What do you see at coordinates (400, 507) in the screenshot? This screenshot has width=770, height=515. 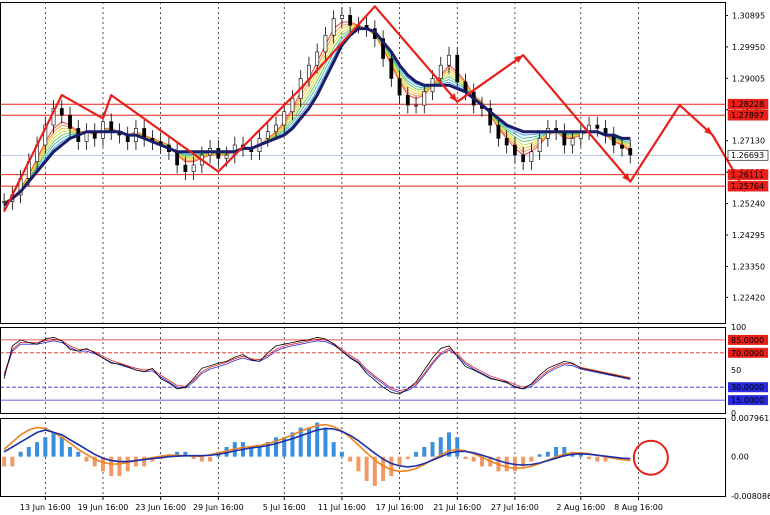 I see `x-tick-label: 17 Jul 16:00` at bounding box center [400, 507].